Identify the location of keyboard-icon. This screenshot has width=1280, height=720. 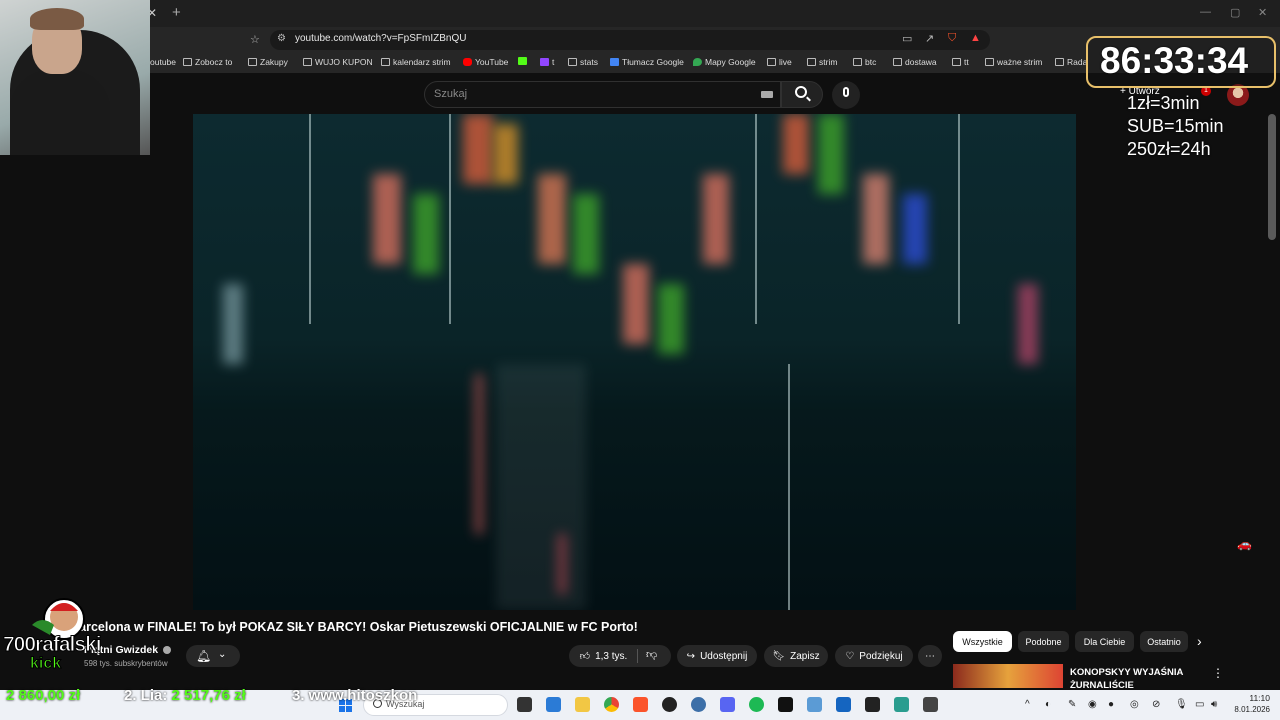
(767, 94).